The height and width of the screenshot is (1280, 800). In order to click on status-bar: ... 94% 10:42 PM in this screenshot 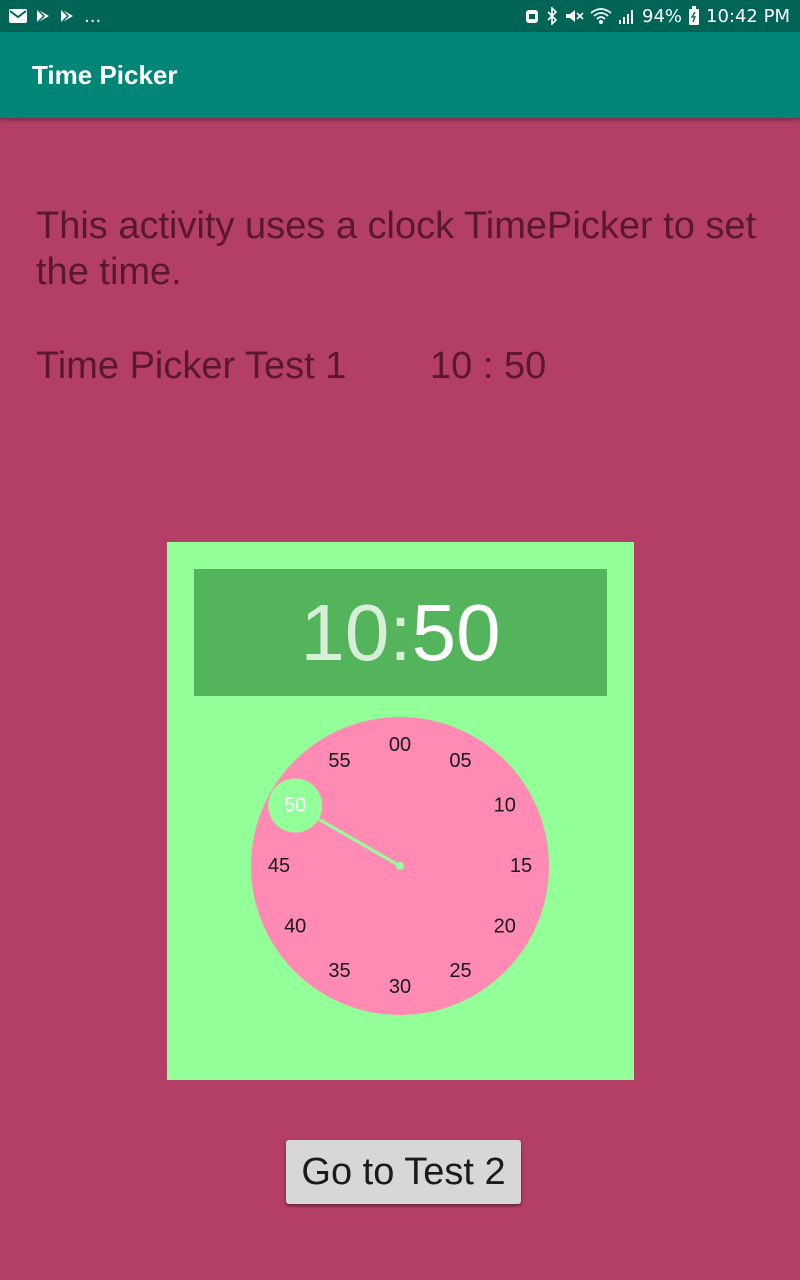, I will do `click(400, 16)`.